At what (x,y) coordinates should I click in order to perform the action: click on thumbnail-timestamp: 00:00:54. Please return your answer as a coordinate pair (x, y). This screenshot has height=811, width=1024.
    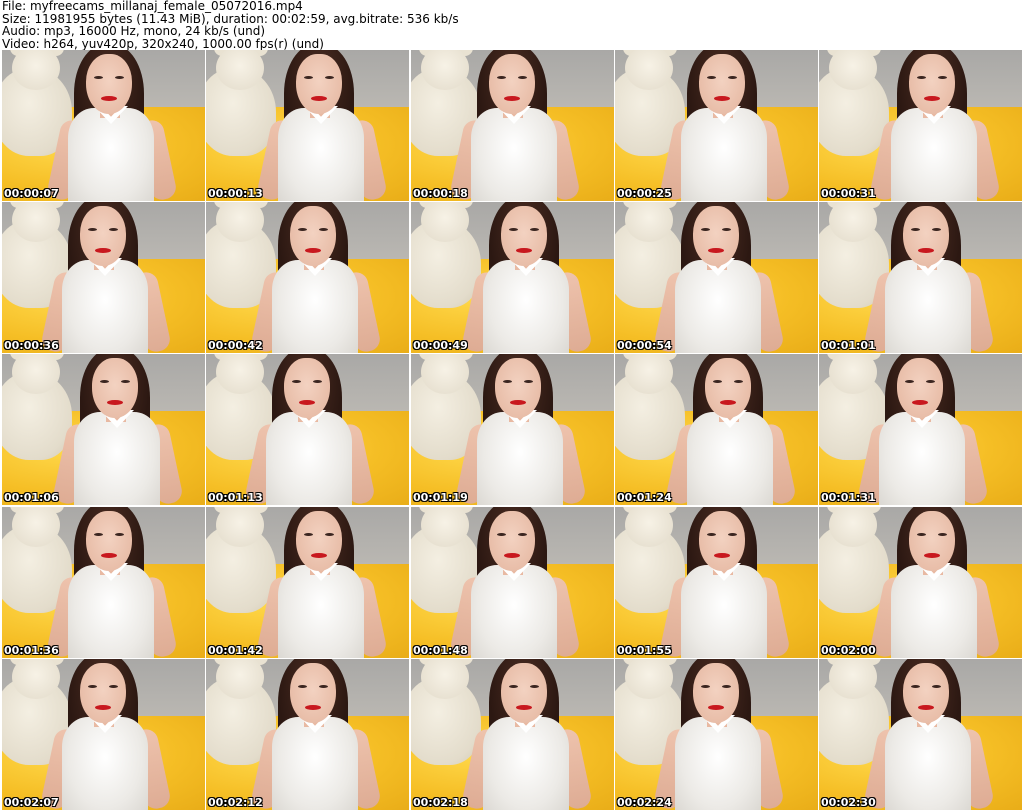
    Looking at the image, I should click on (644, 345).